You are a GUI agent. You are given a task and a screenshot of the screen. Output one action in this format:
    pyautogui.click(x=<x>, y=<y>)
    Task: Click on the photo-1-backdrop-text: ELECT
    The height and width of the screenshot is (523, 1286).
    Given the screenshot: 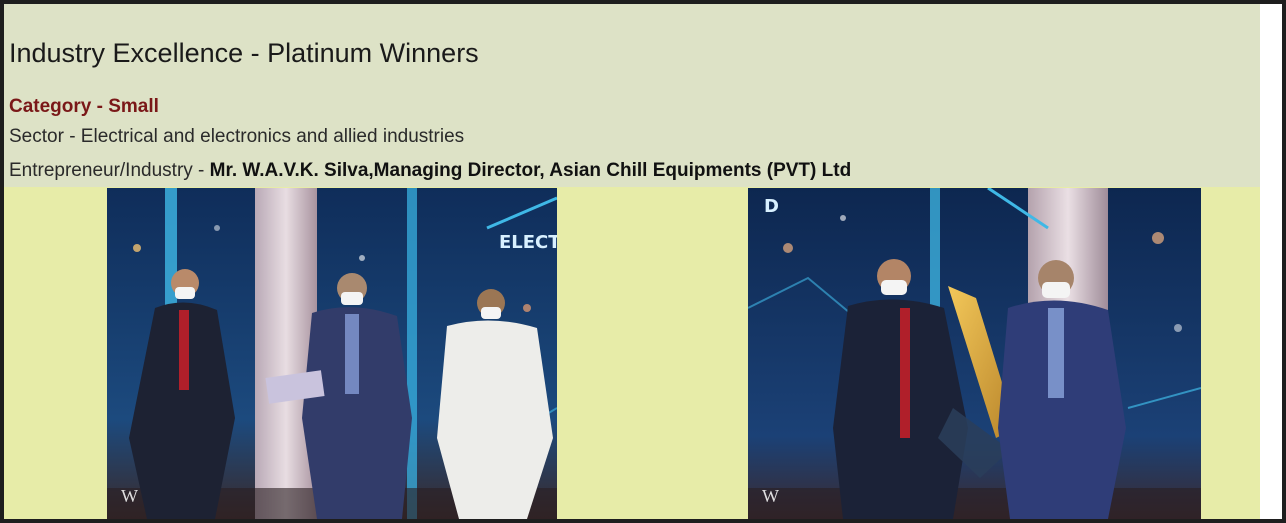 What is the action you would take?
    pyautogui.click(x=528, y=242)
    